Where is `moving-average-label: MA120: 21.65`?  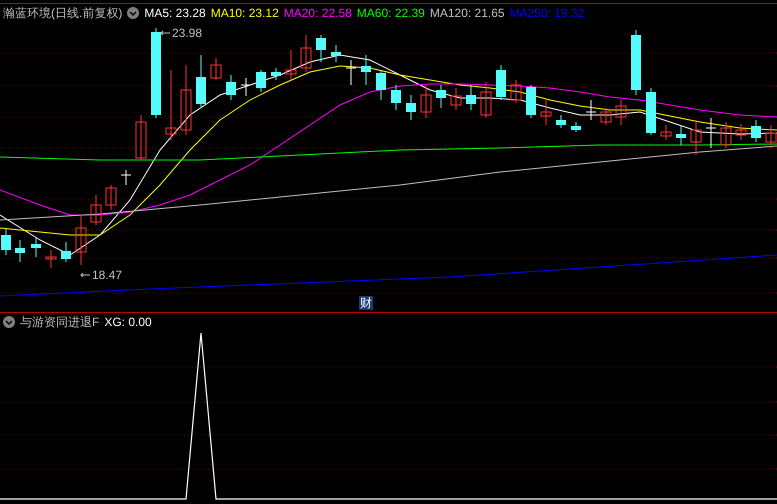 moving-average-label: MA120: 21.65 is located at coordinates (467, 13).